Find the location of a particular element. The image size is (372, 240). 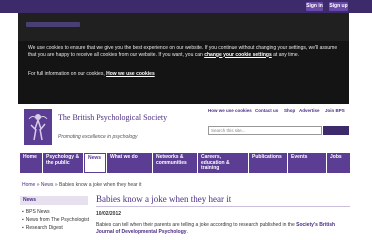

nav-publications: Publications is located at coordinates (268, 163).